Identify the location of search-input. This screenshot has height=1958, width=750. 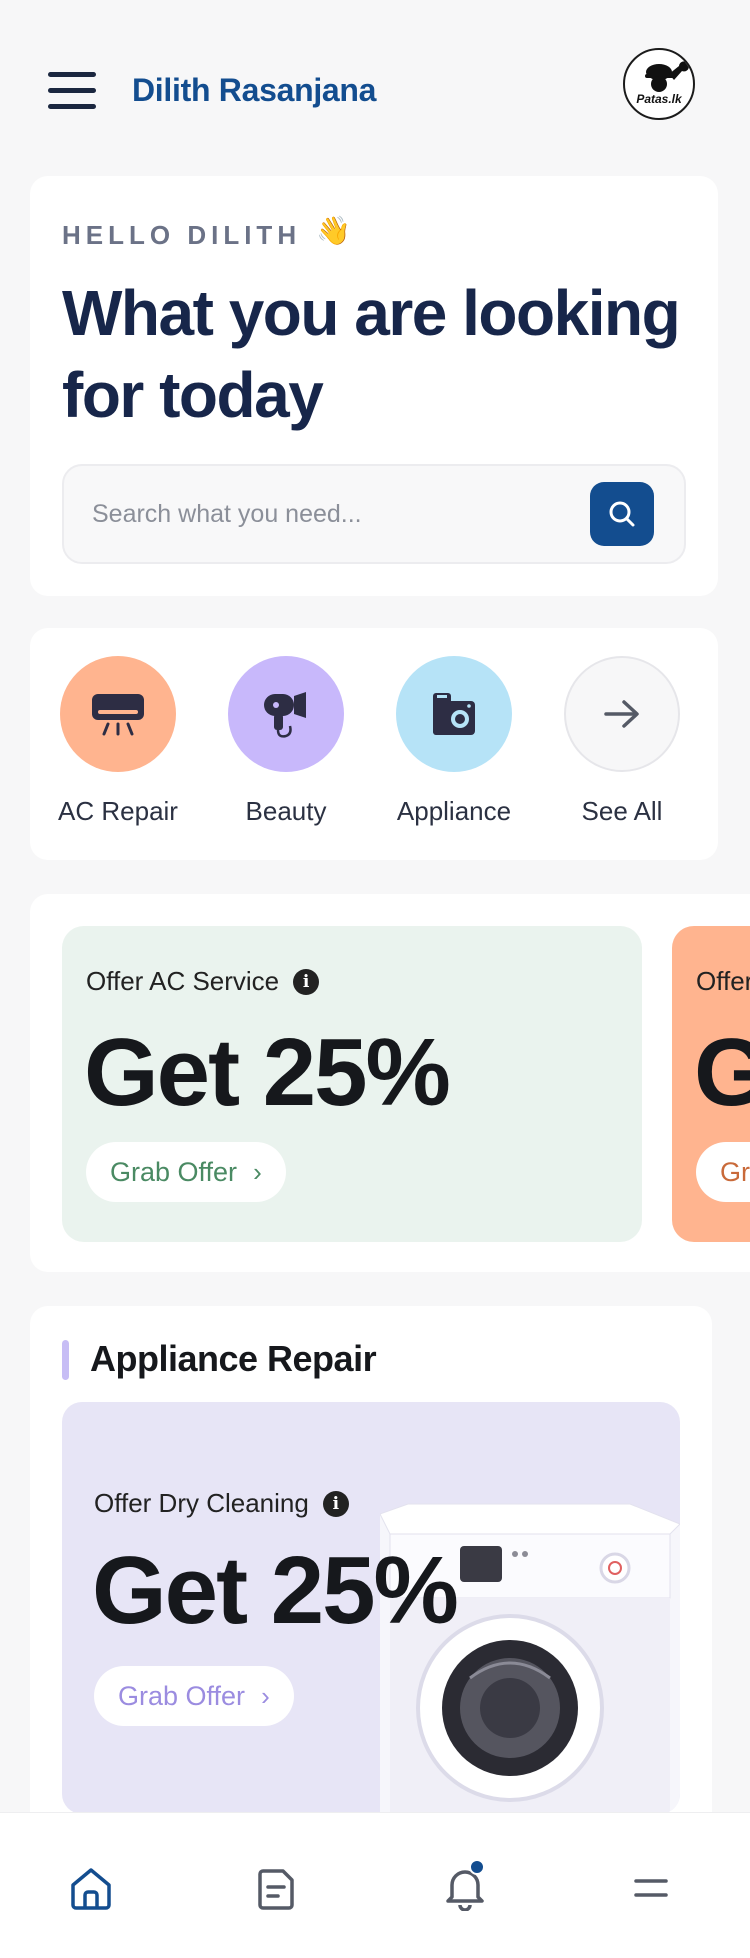
(332, 514).